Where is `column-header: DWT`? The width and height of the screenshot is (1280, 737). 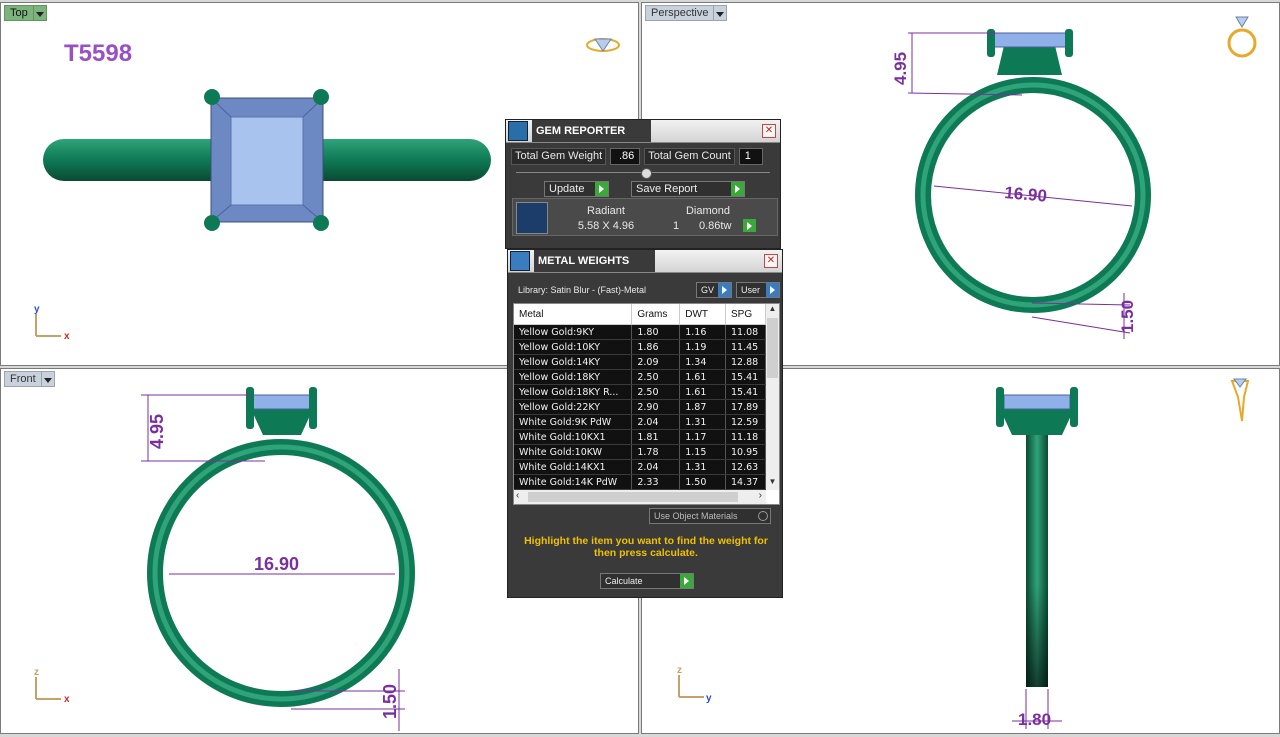
column-header: DWT is located at coordinates (703, 314).